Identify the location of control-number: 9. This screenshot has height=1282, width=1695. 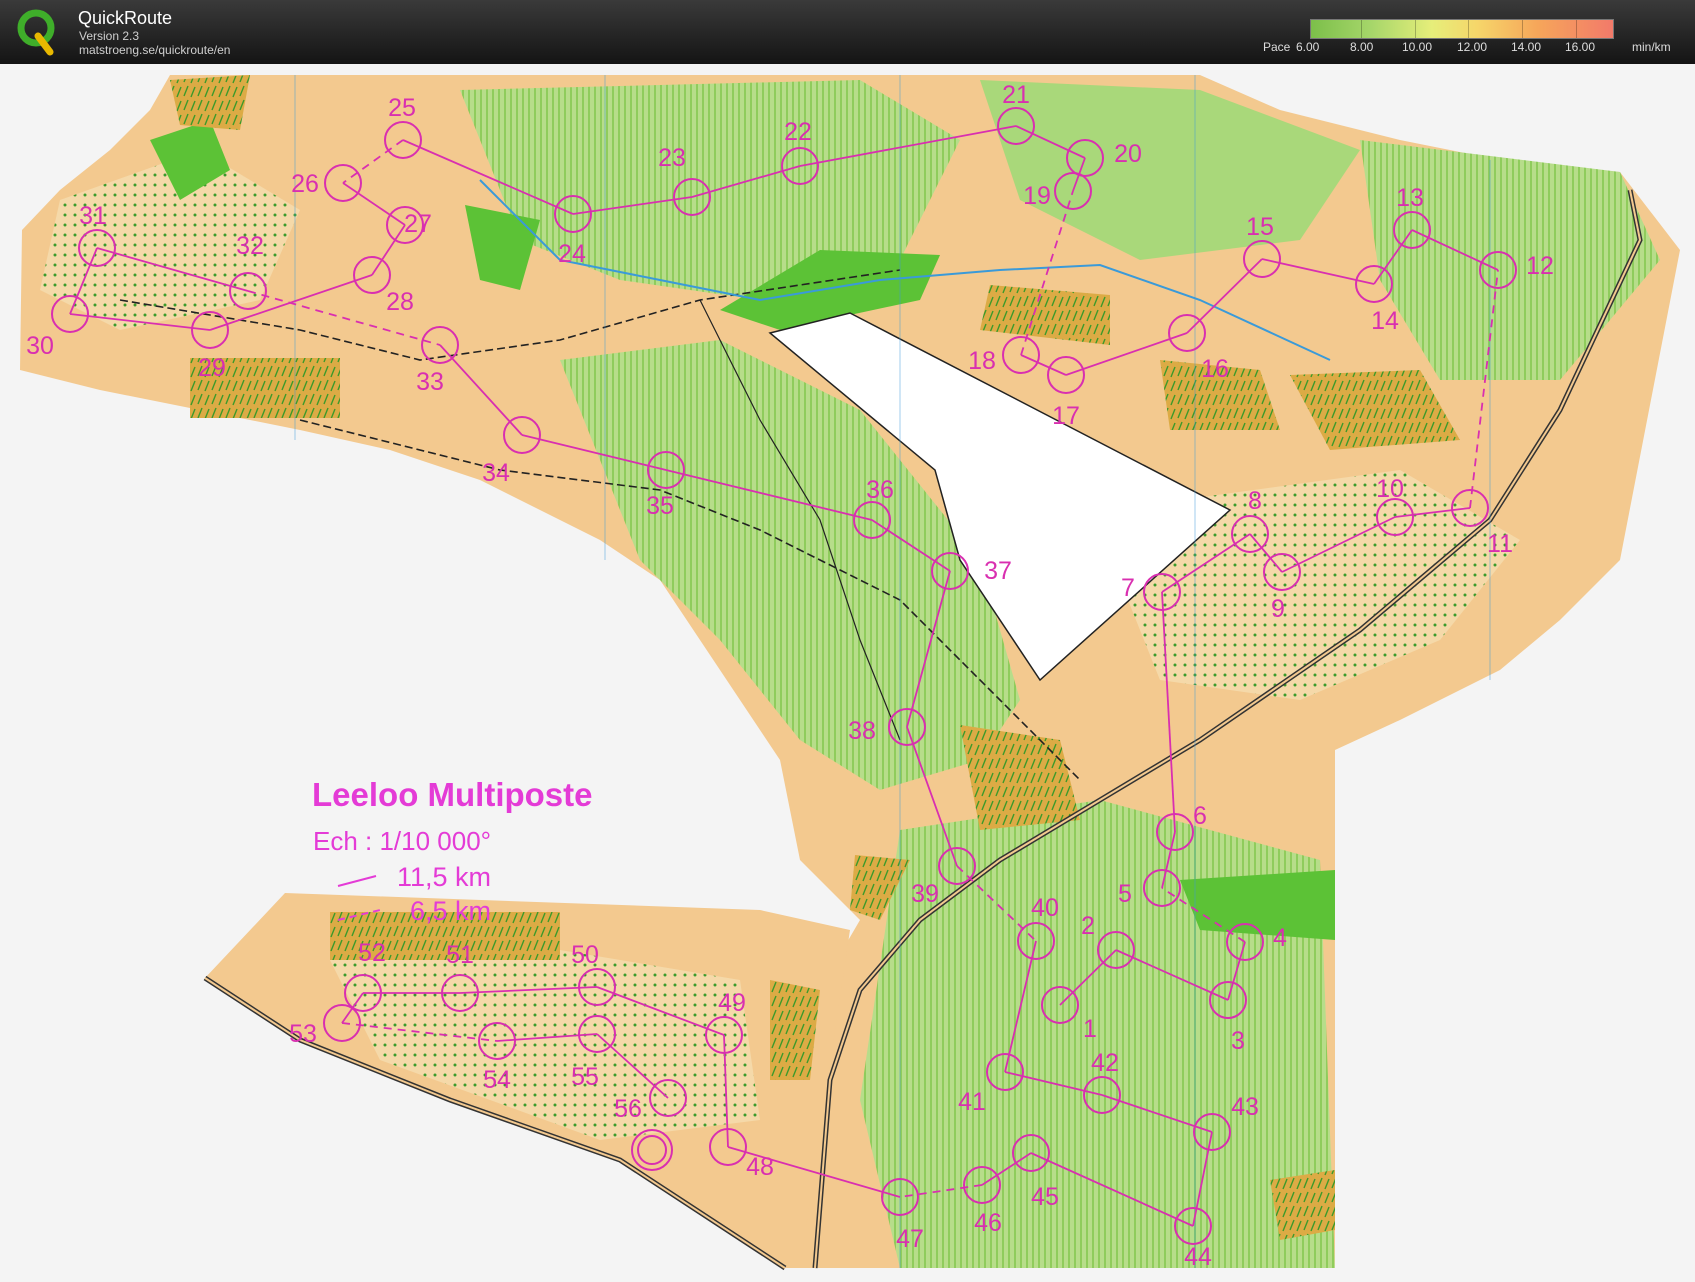
(1278, 609).